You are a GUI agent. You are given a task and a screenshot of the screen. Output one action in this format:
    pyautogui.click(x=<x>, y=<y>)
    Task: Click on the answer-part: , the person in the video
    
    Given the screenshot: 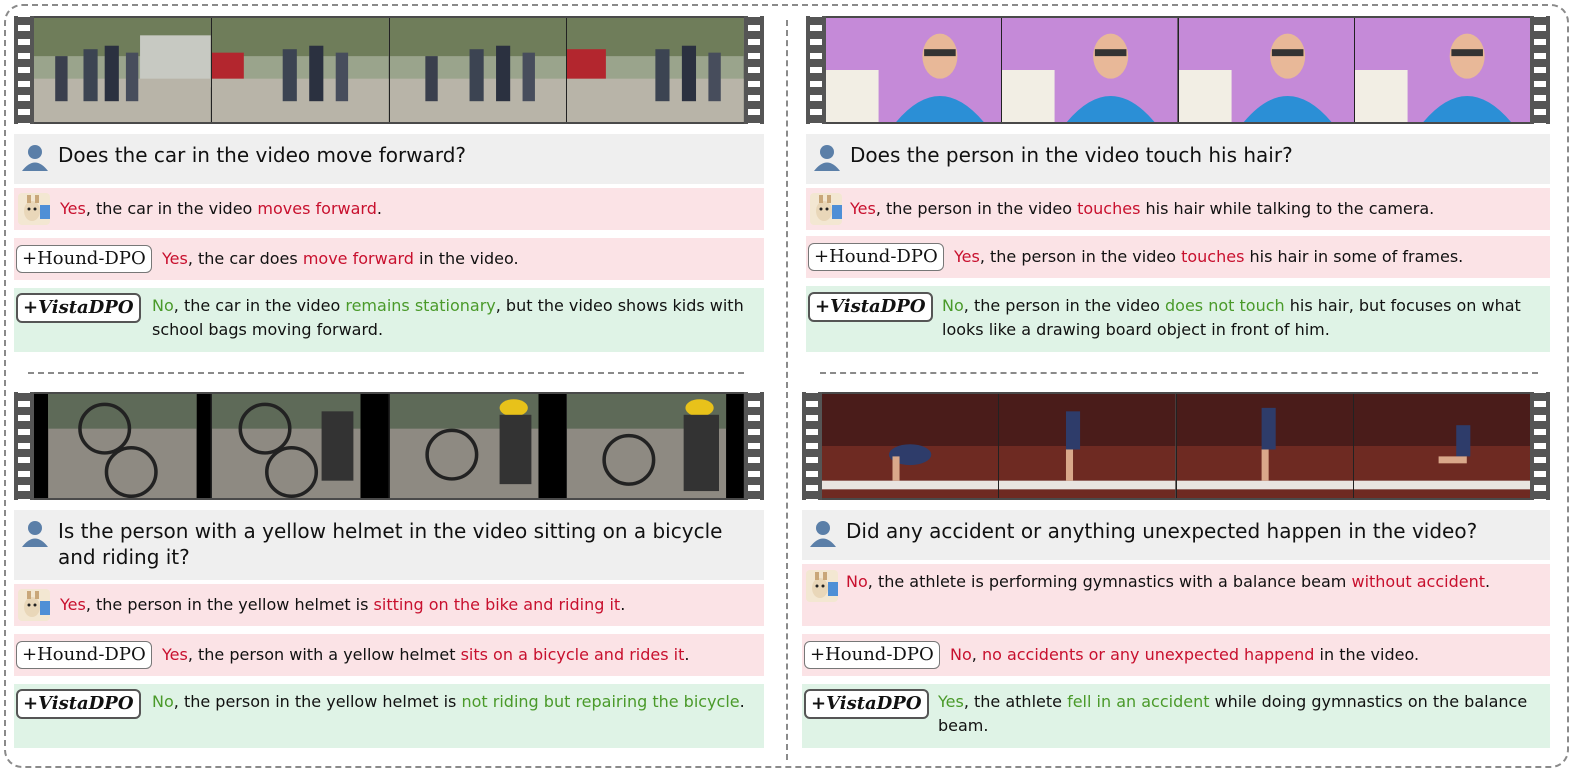 What is the action you would take?
    pyautogui.click(x=1064, y=305)
    